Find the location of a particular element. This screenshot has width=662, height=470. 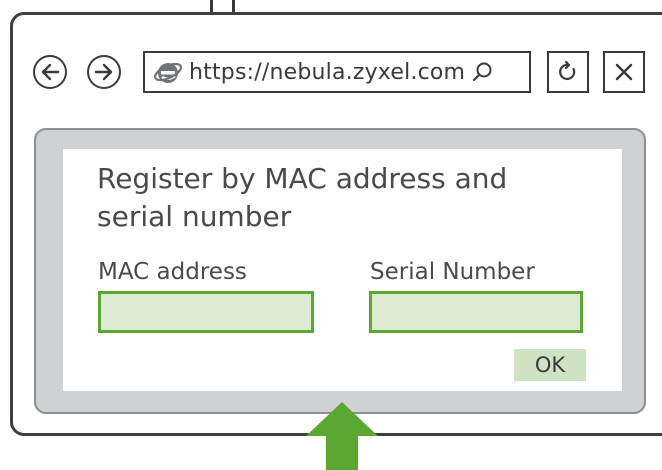

refresh-button is located at coordinates (568, 72).